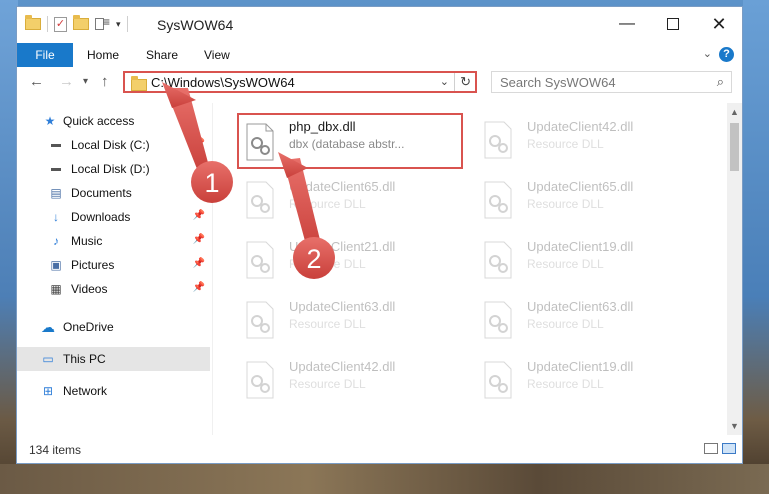  Describe the element at coordinates (56, 241) in the screenshot. I see `music-note-icon: ♪` at that location.